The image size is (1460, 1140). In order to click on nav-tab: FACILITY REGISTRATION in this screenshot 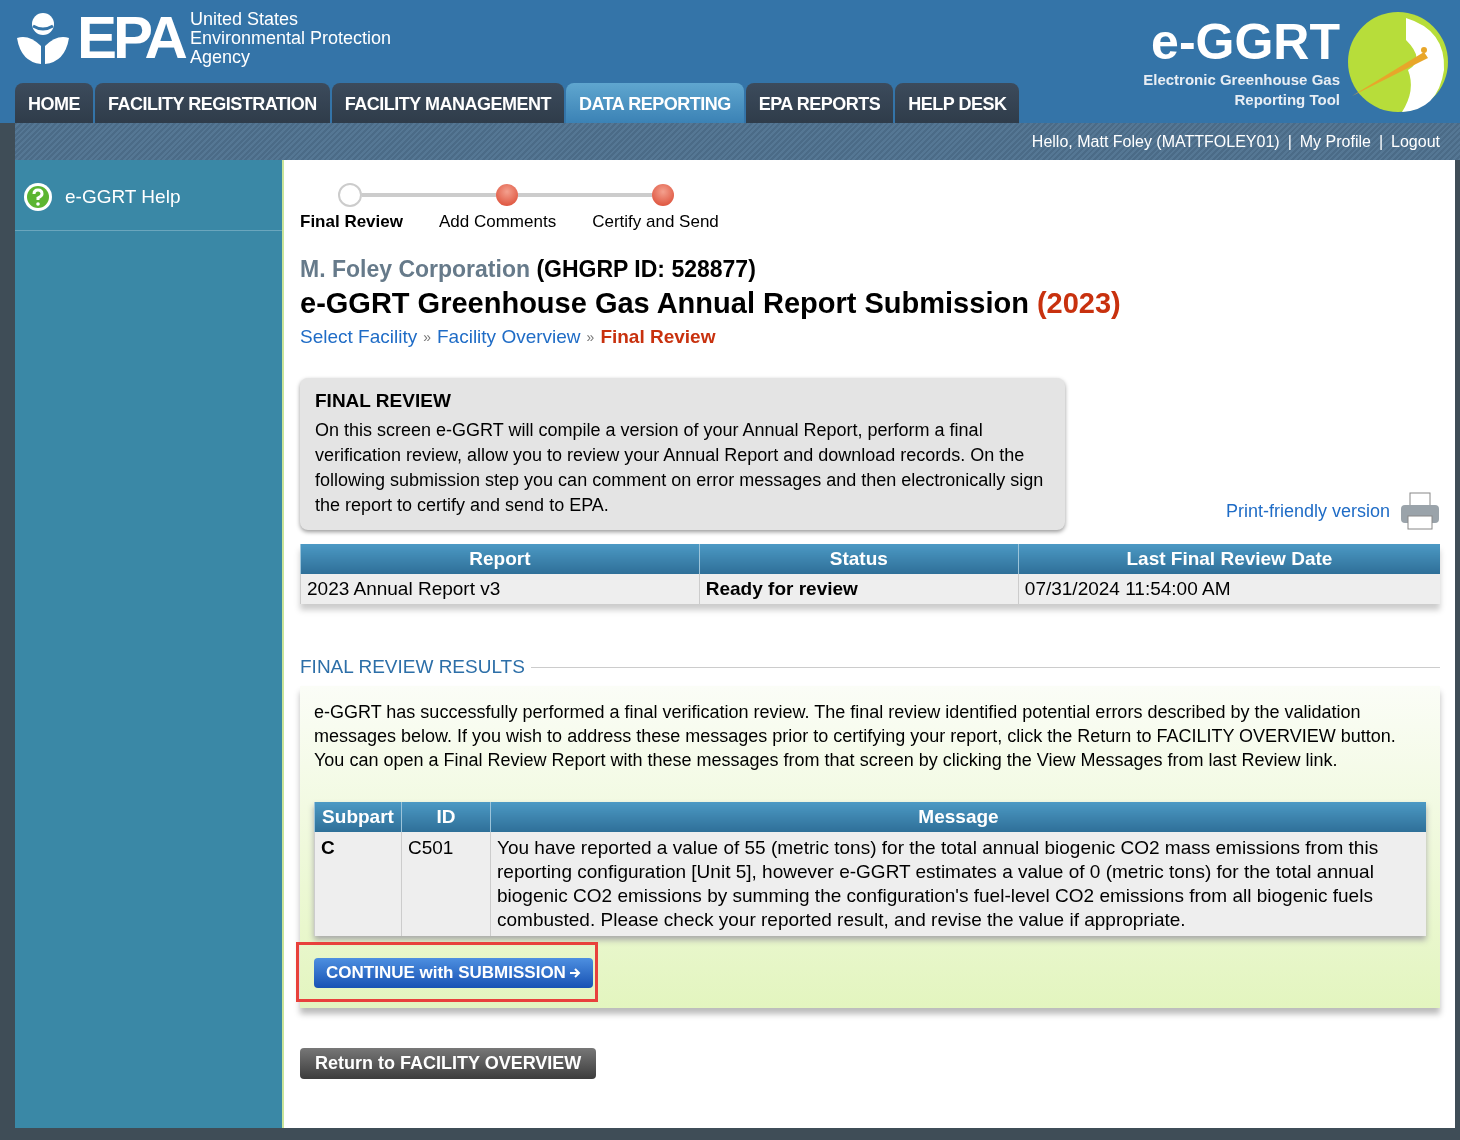, I will do `click(212, 103)`.